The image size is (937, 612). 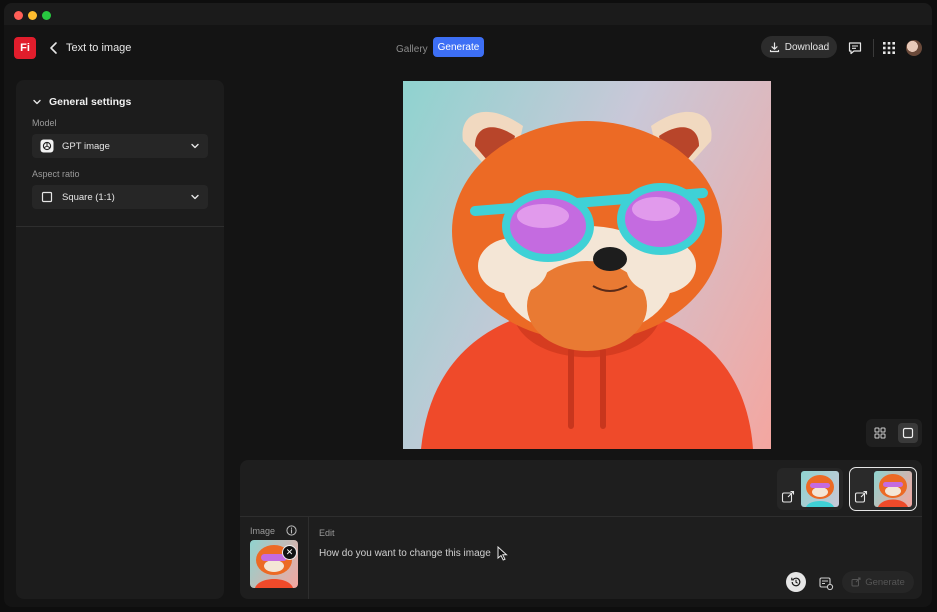 I want to click on mouse-cursor-icon, so click(x=502, y=553).